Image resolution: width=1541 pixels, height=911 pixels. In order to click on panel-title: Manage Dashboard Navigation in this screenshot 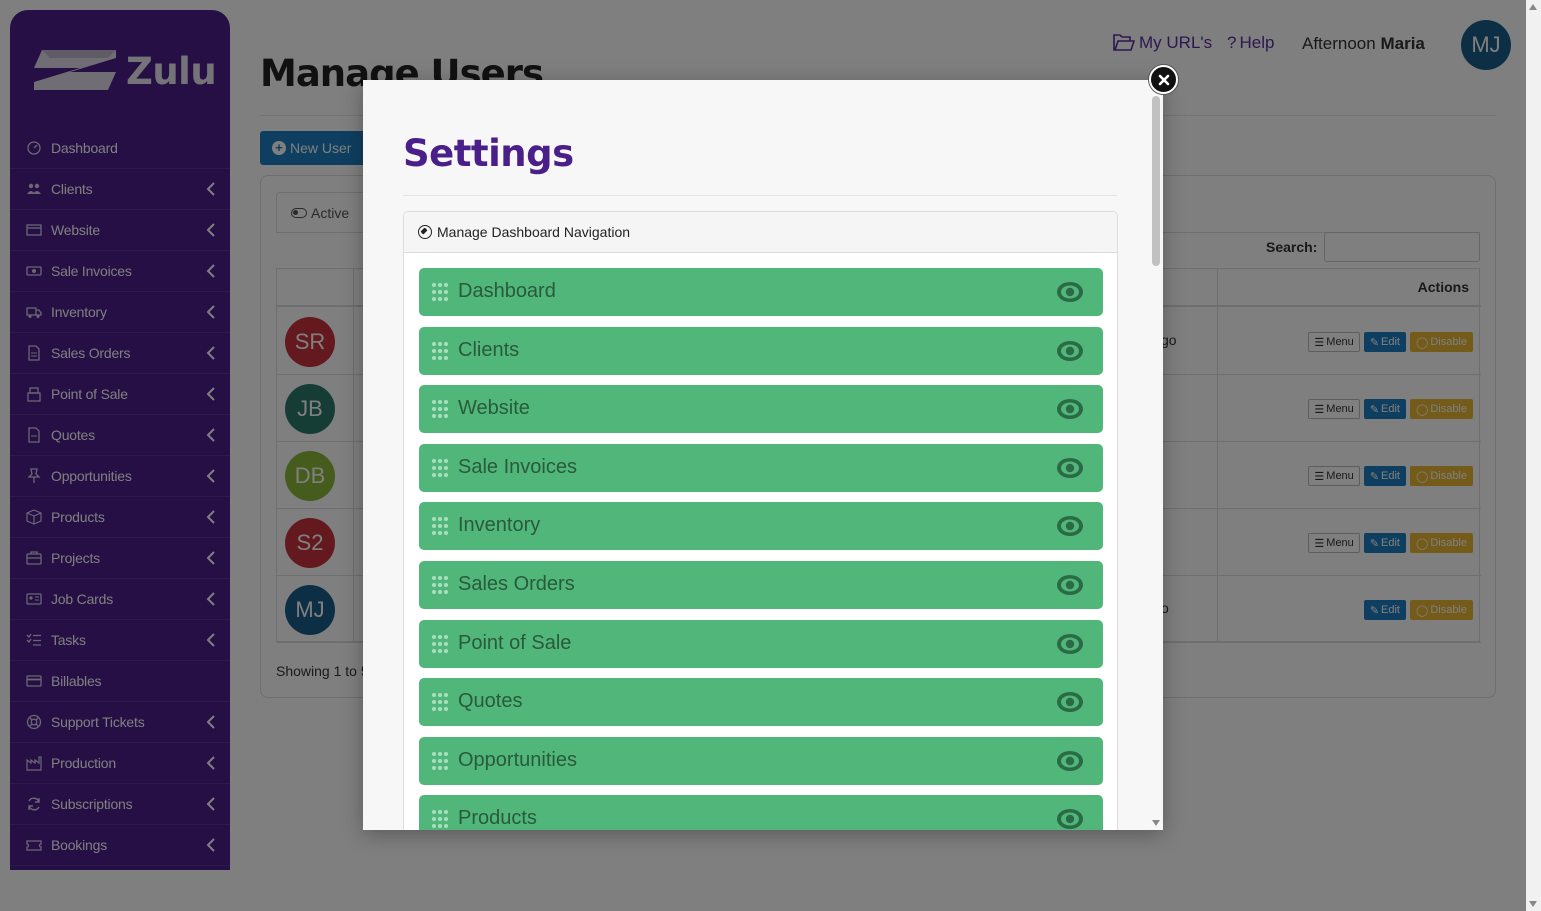, I will do `click(534, 232)`.